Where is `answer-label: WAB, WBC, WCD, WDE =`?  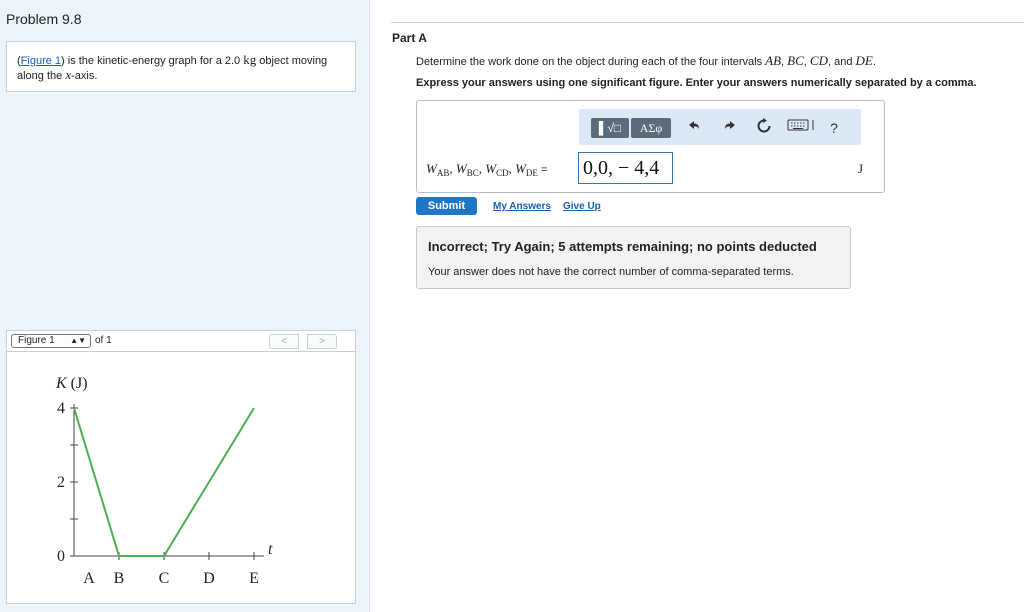 answer-label: WAB, WBC, WCD, WDE = is located at coordinates (487, 169).